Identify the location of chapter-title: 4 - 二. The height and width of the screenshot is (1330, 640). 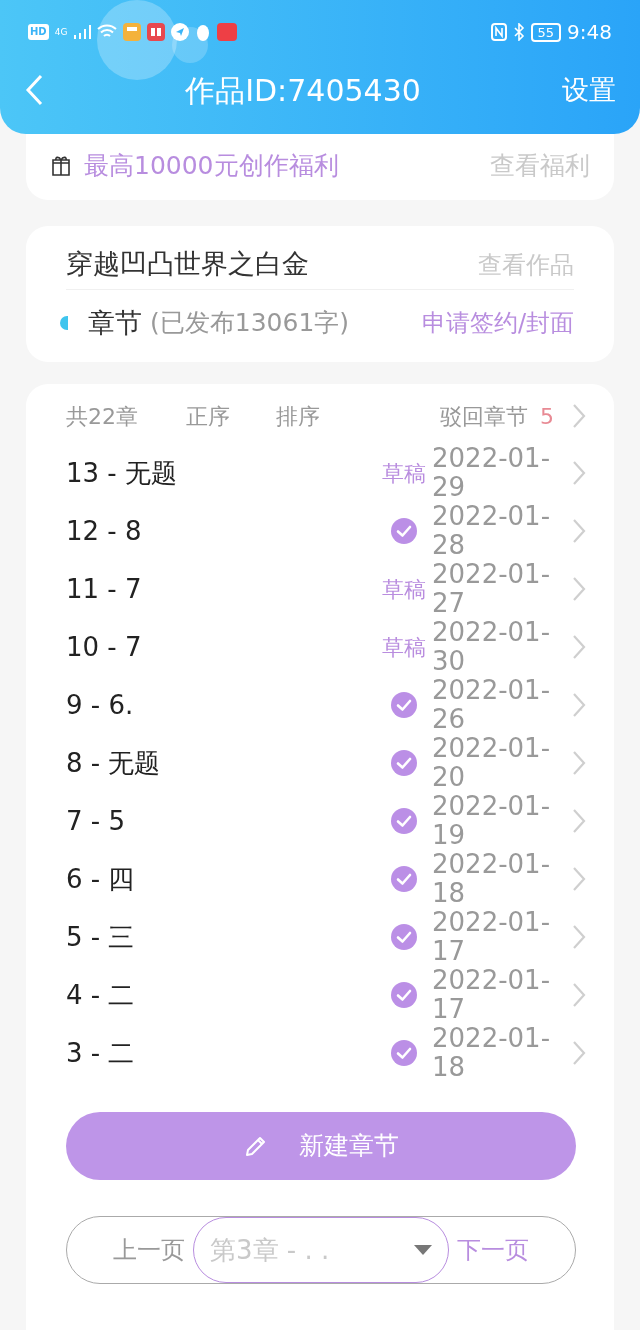
(101, 995).